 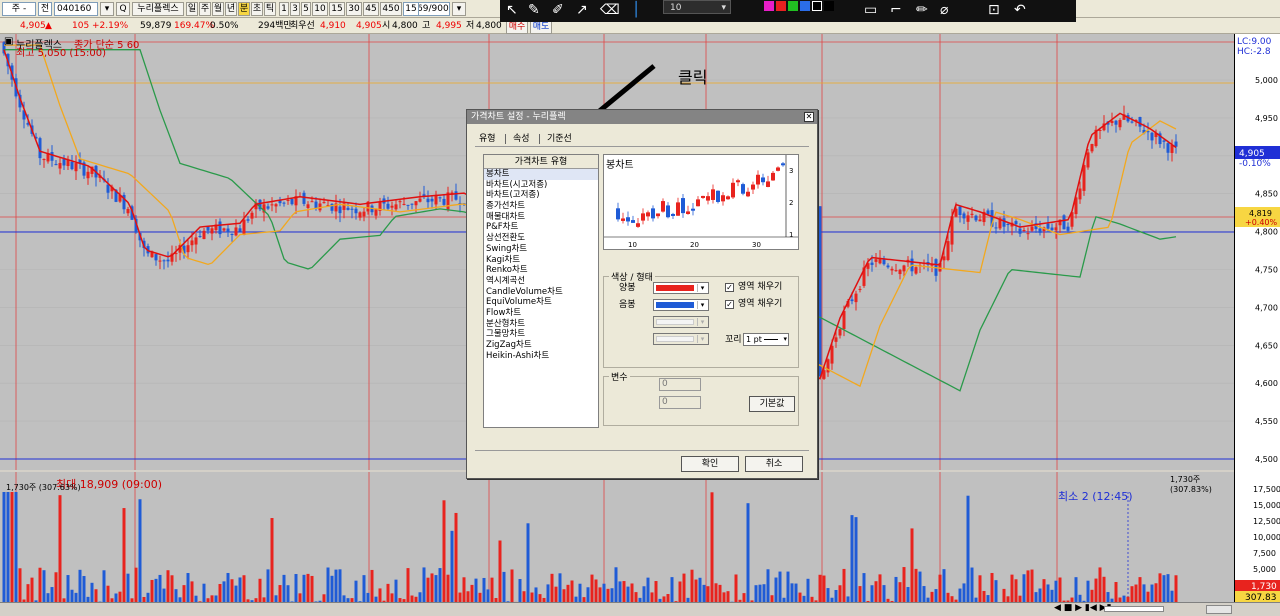 I want to click on line-sample, so click(x=771, y=339).